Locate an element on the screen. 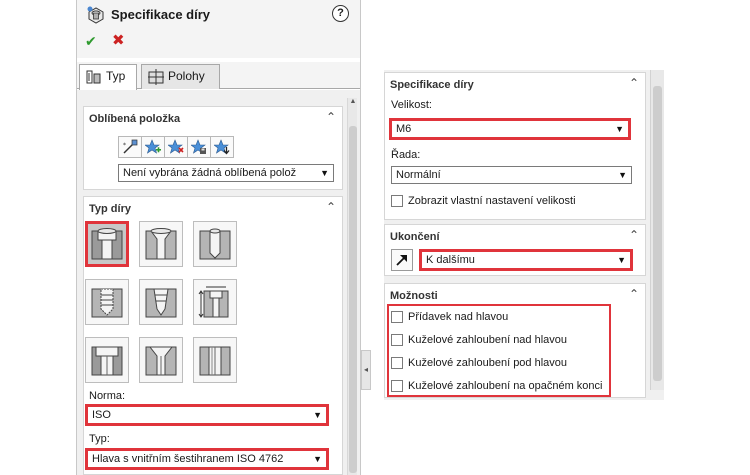  page-title: Specifikace díry is located at coordinates (160, 14).